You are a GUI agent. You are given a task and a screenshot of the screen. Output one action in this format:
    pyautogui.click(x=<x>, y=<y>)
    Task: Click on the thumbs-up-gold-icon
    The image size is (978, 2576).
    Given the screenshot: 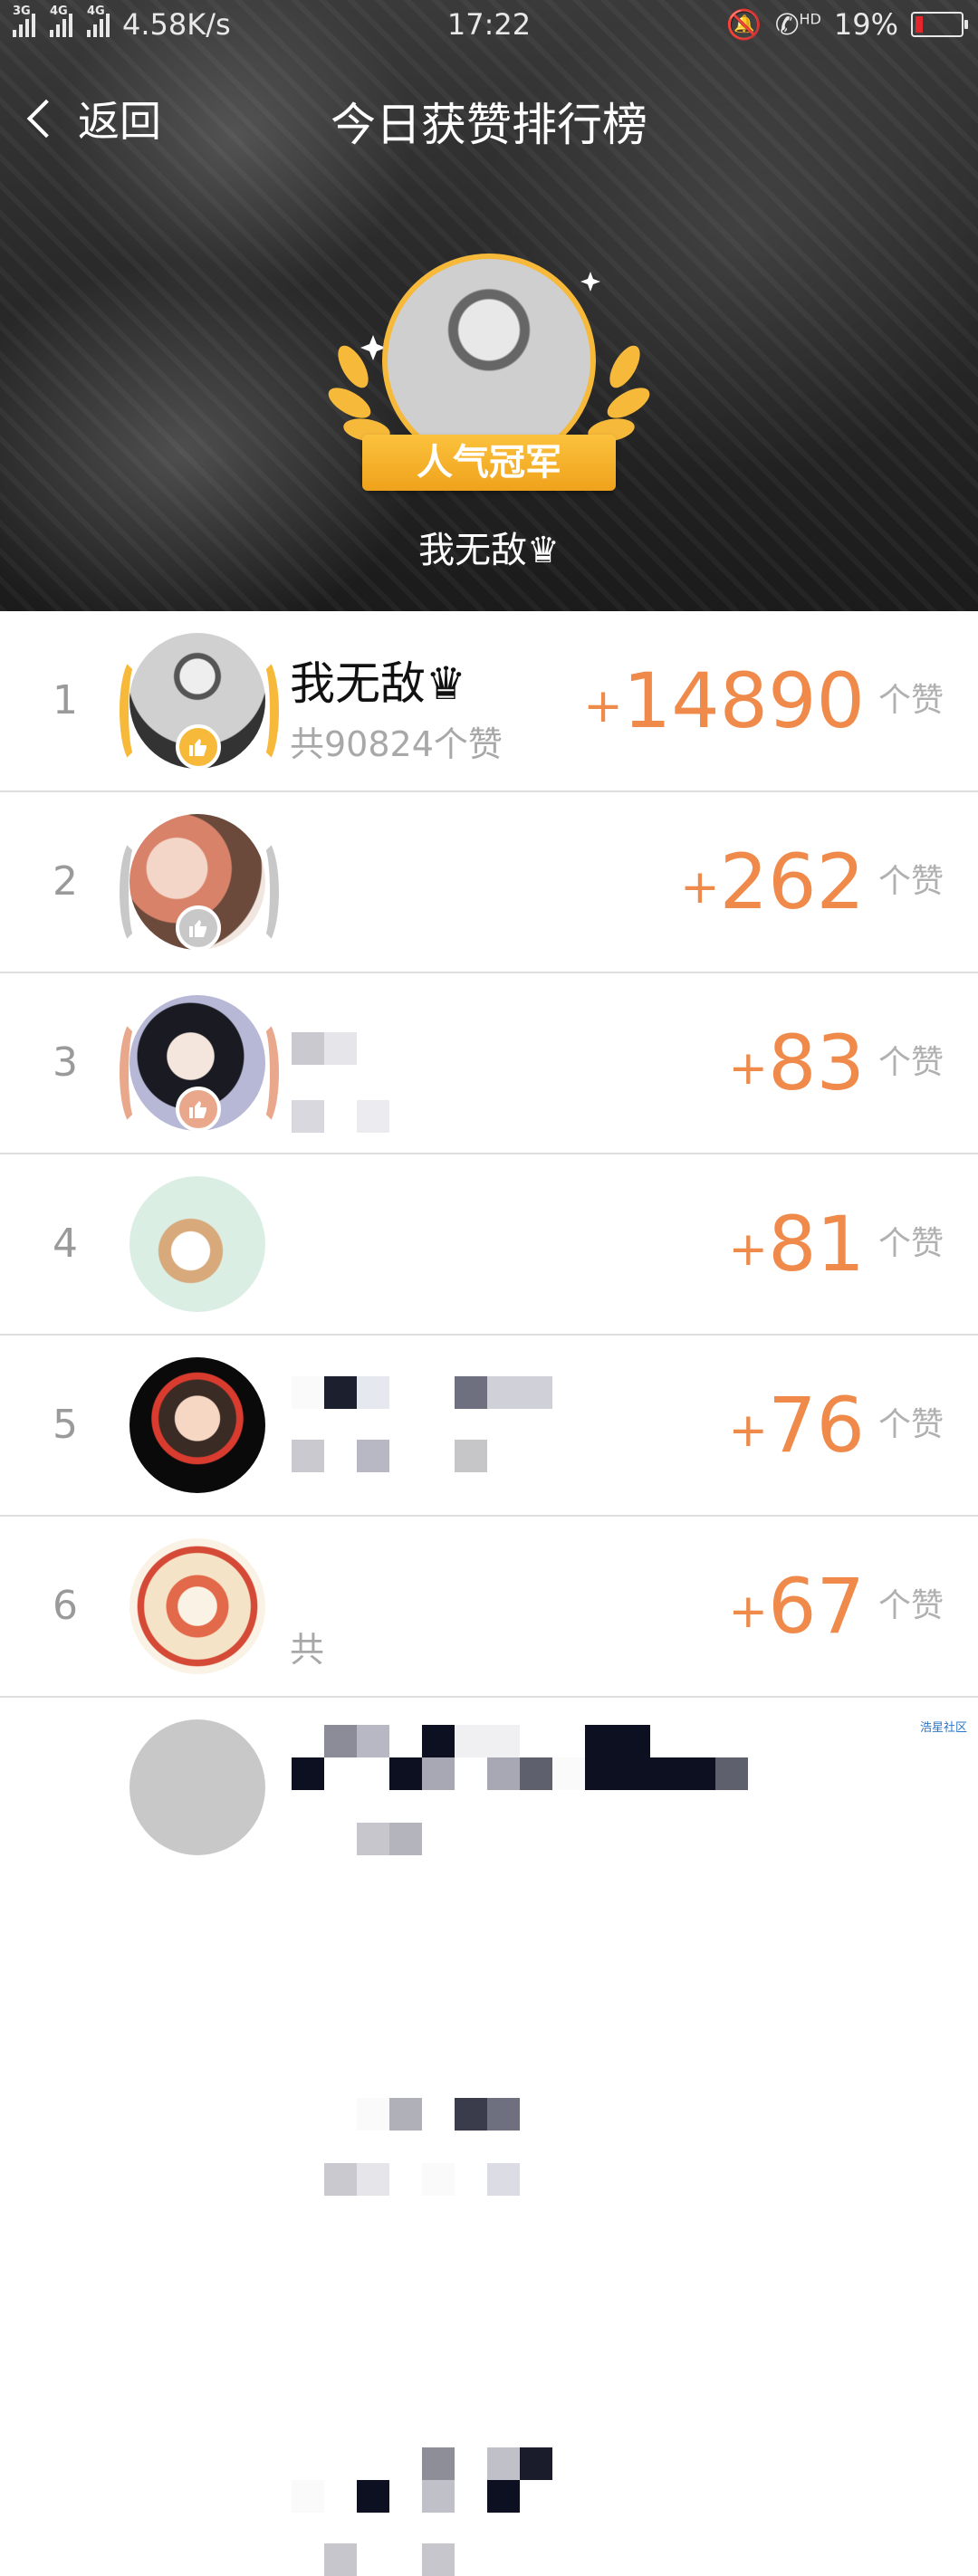 What is the action you would take?
    pyautogui.click(x=199, y=747)
    